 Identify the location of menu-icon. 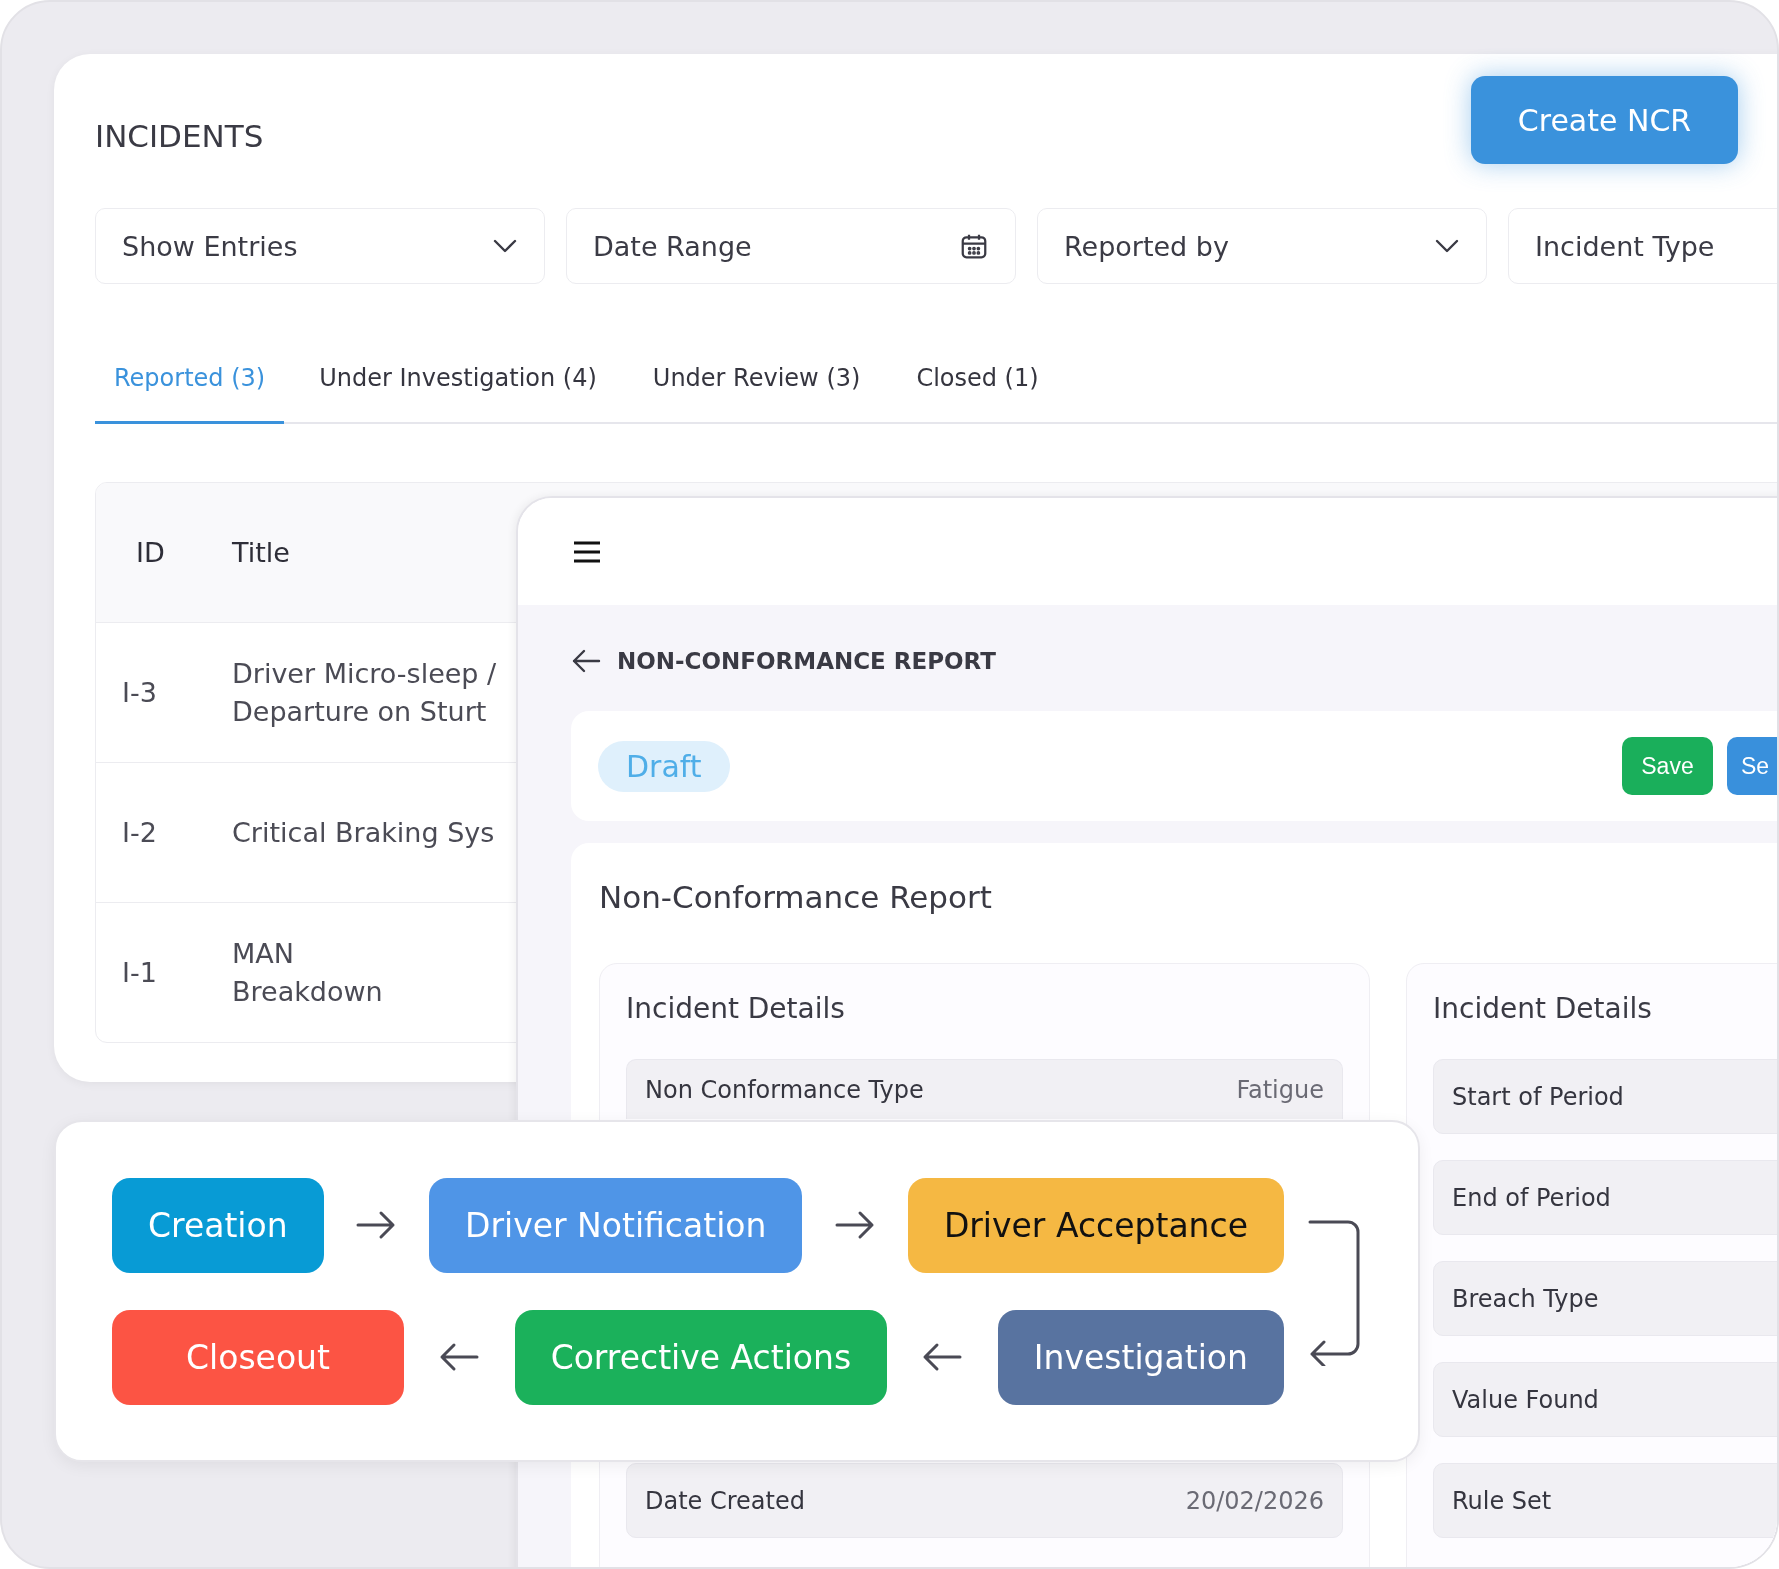
(587, 551).